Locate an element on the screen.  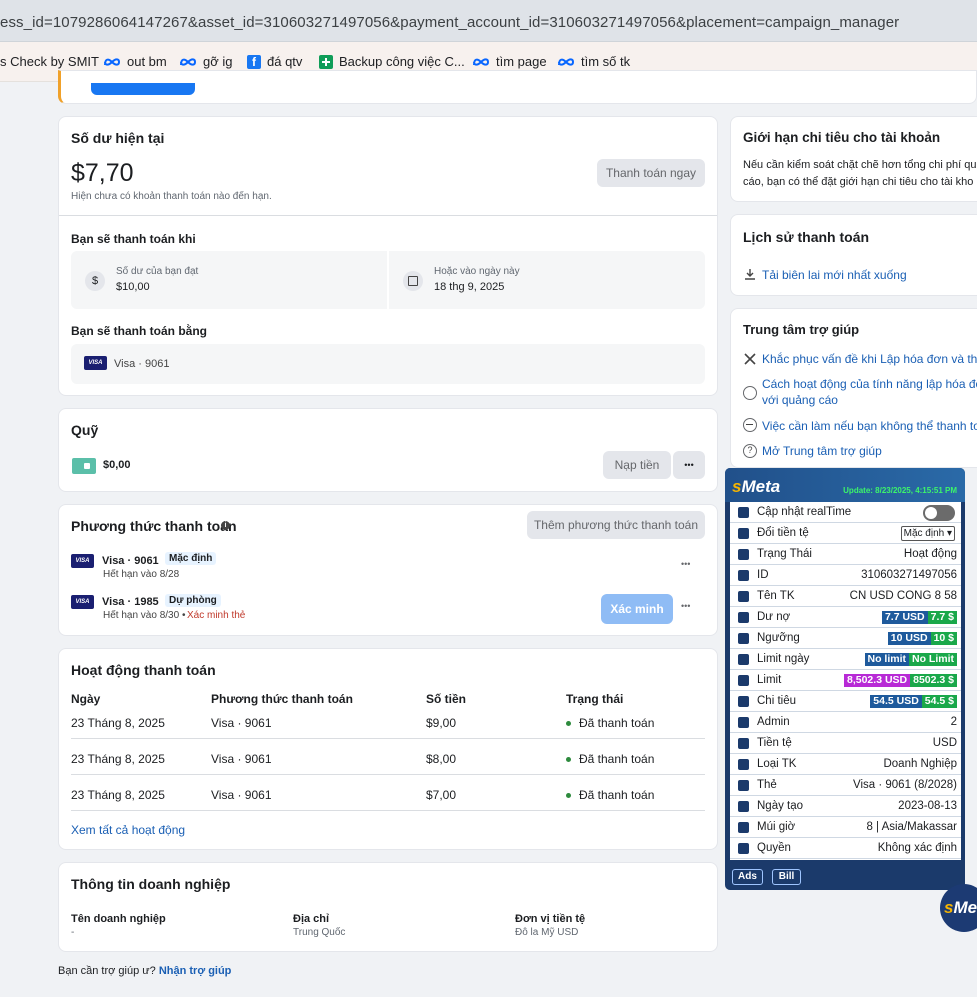
bookmark-out-bm: out bm is located at coordinates (135, 61).